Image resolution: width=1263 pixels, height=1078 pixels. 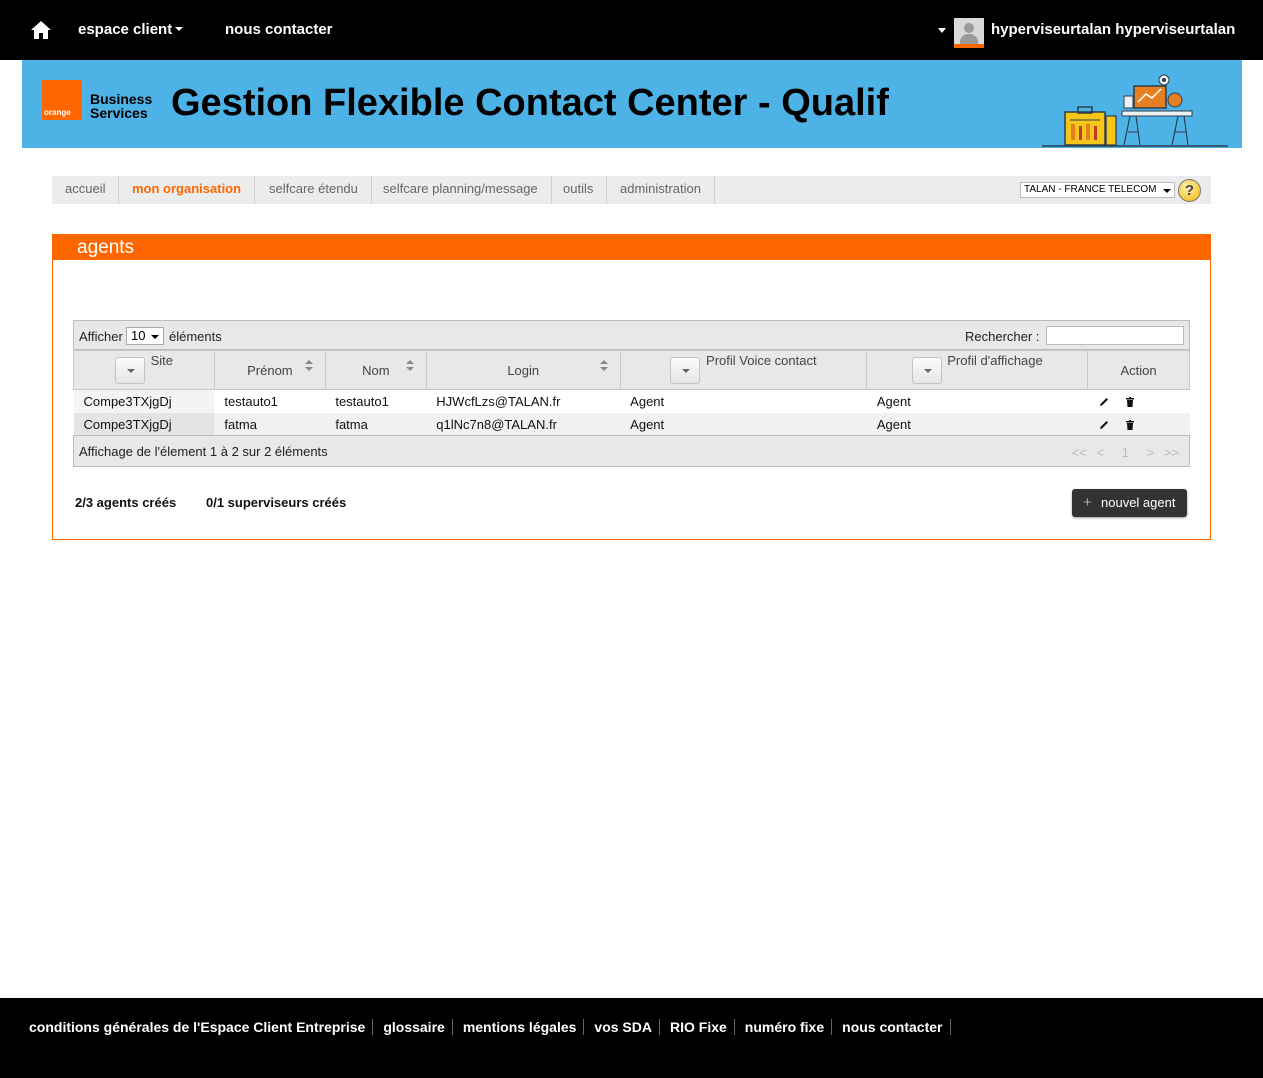 What do you see at coordinates (269, 370) in the screenshot?
I see `column-prenom: Prénom` at bounding box center [269, 370].